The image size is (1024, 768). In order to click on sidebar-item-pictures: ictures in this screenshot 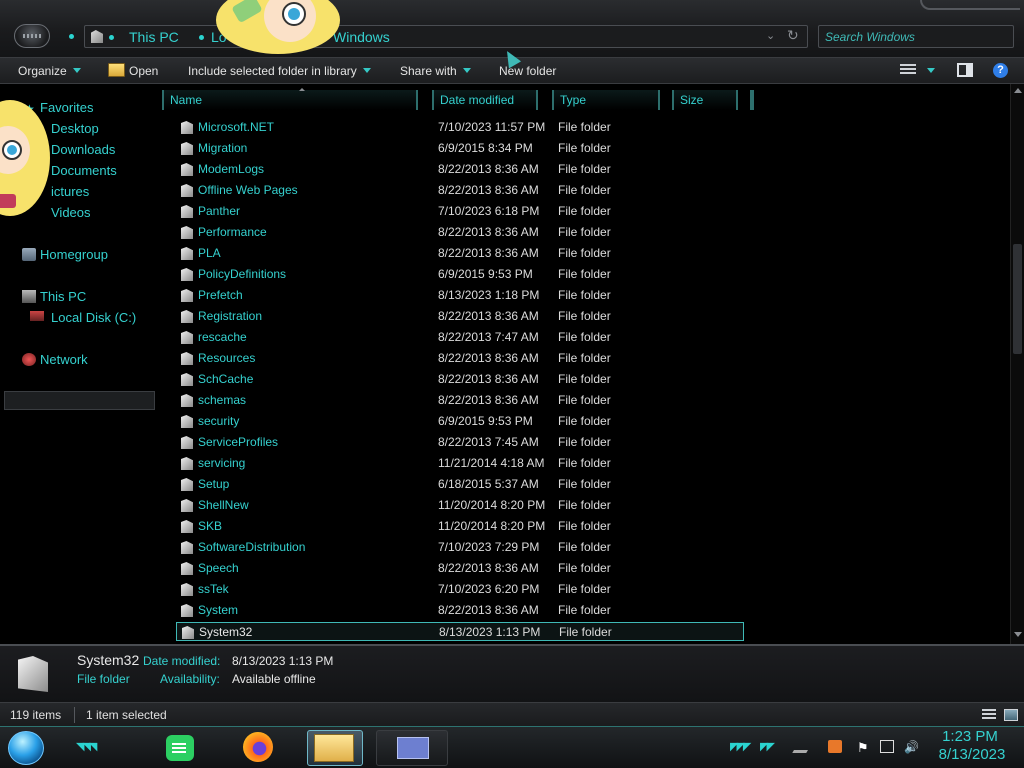, I will do `click(70, 191)`.